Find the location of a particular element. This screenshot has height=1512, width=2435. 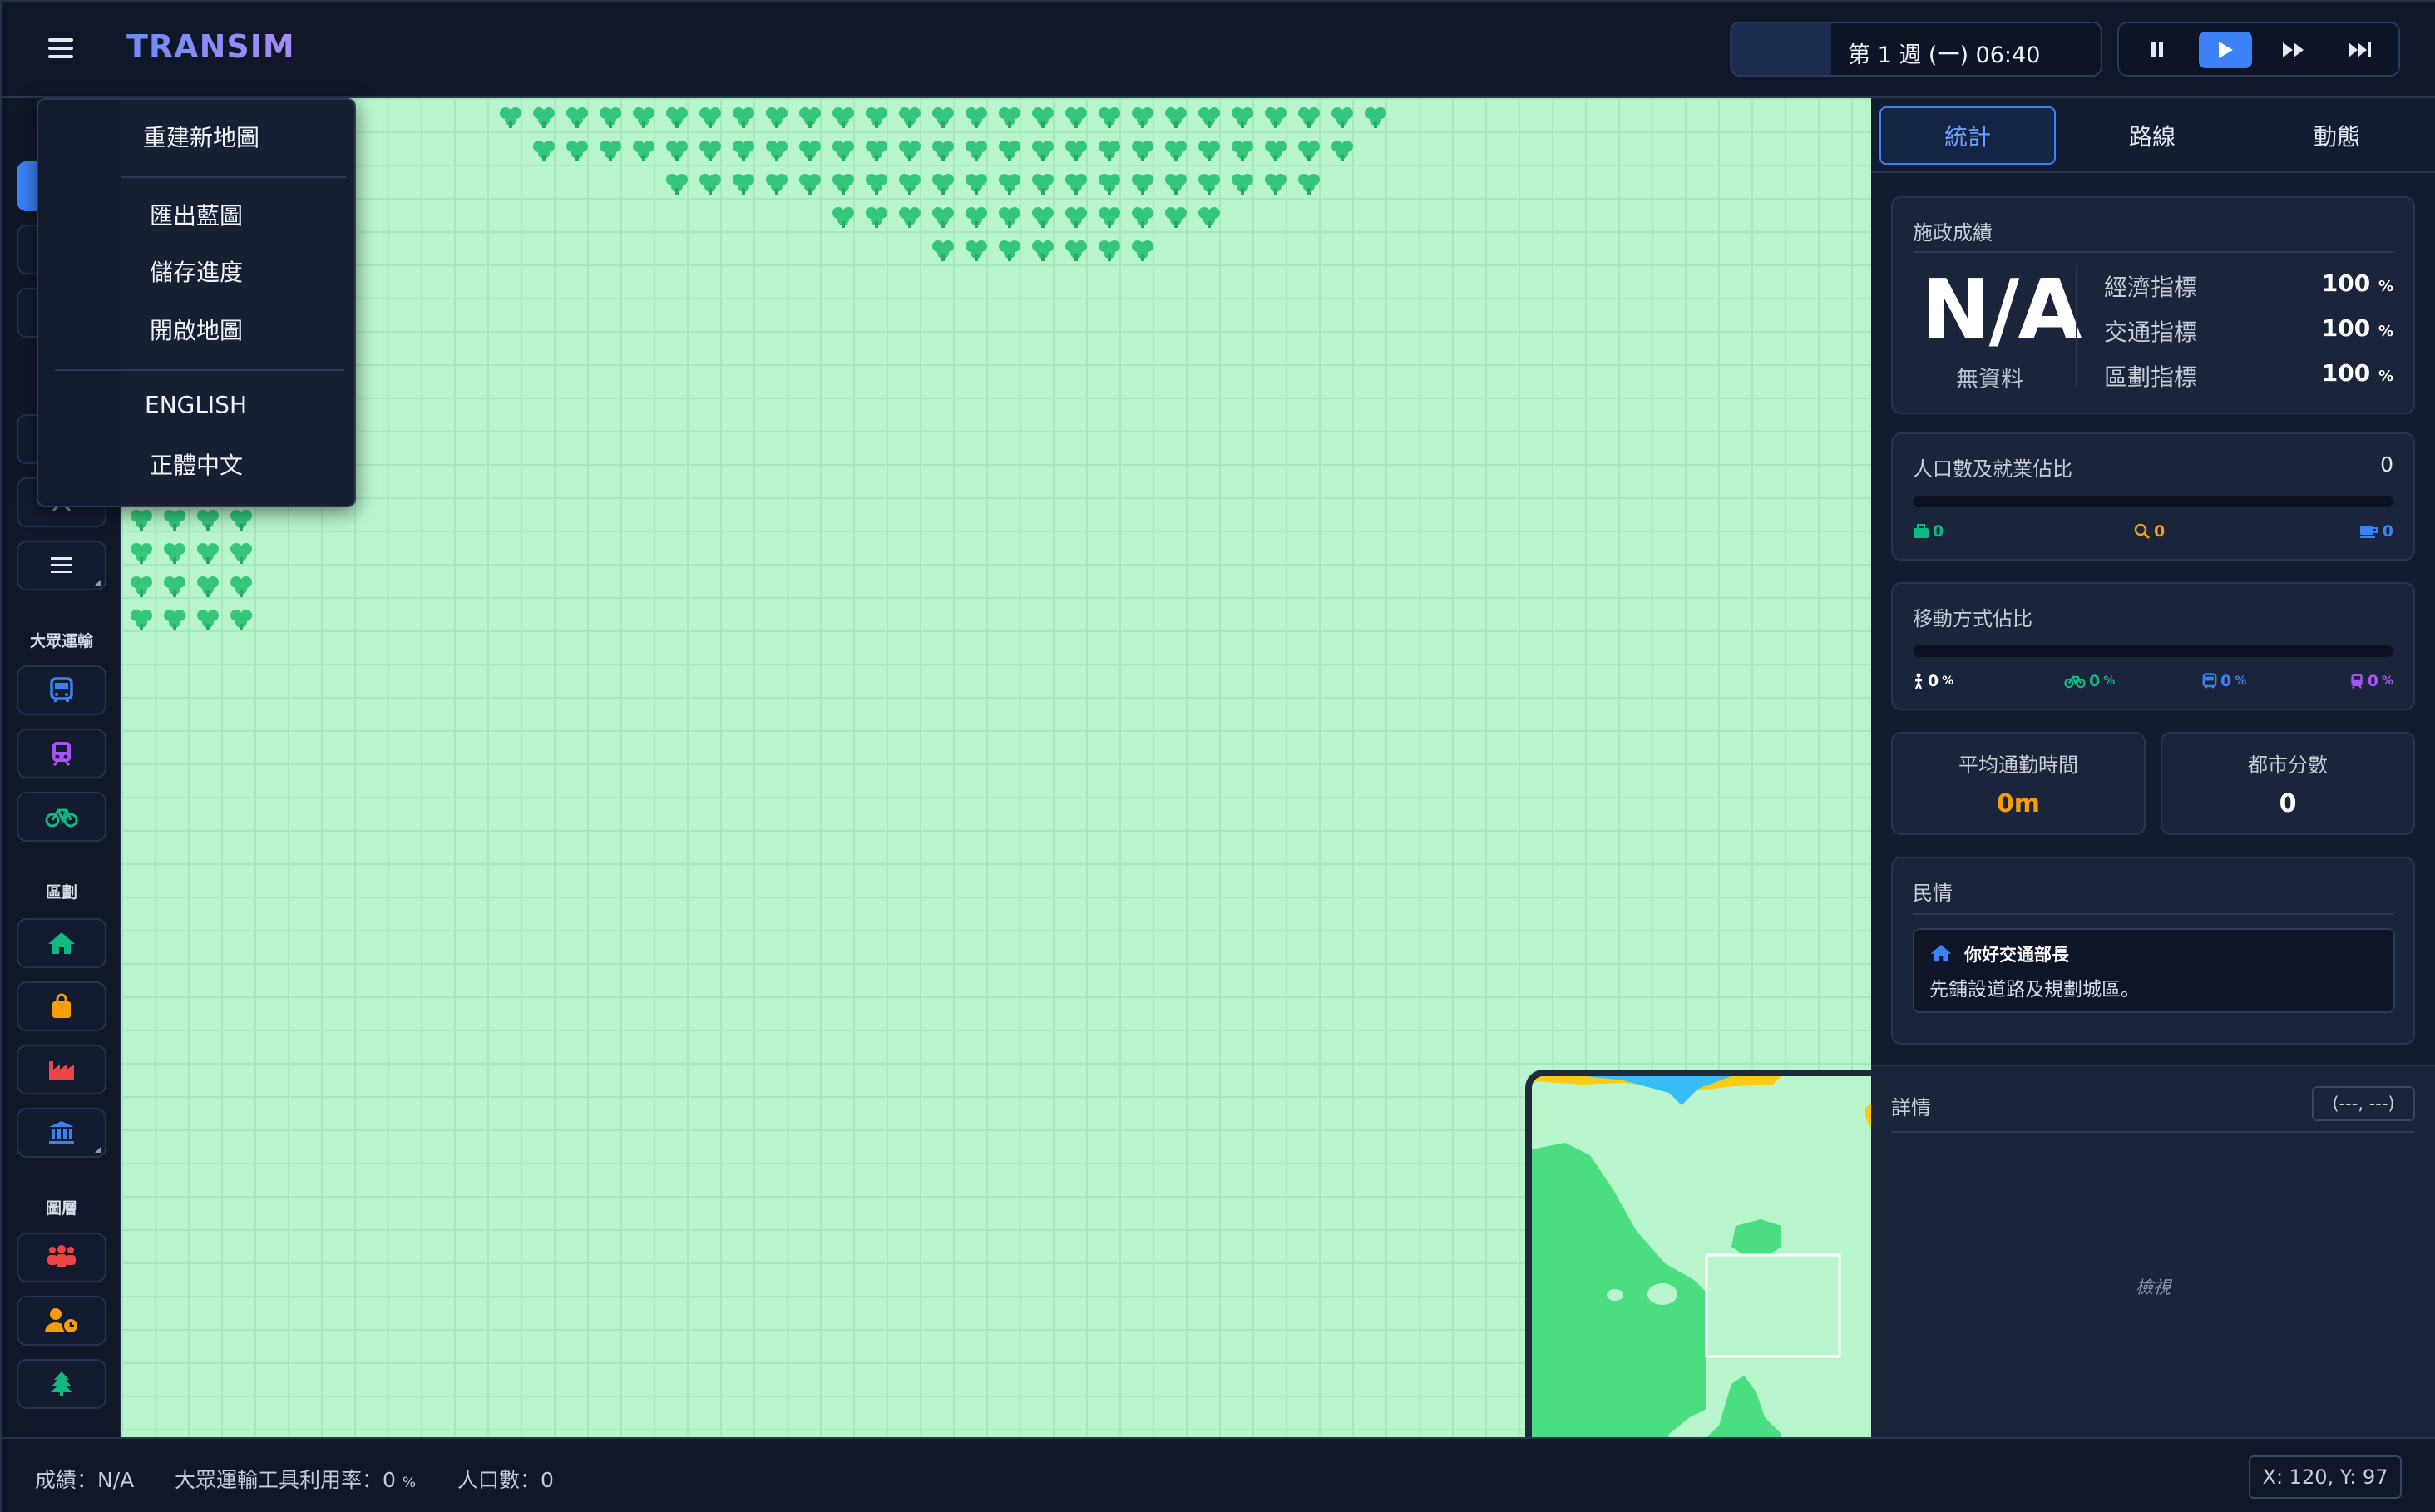

coffee-icon is located at coordinates (2368, 532).